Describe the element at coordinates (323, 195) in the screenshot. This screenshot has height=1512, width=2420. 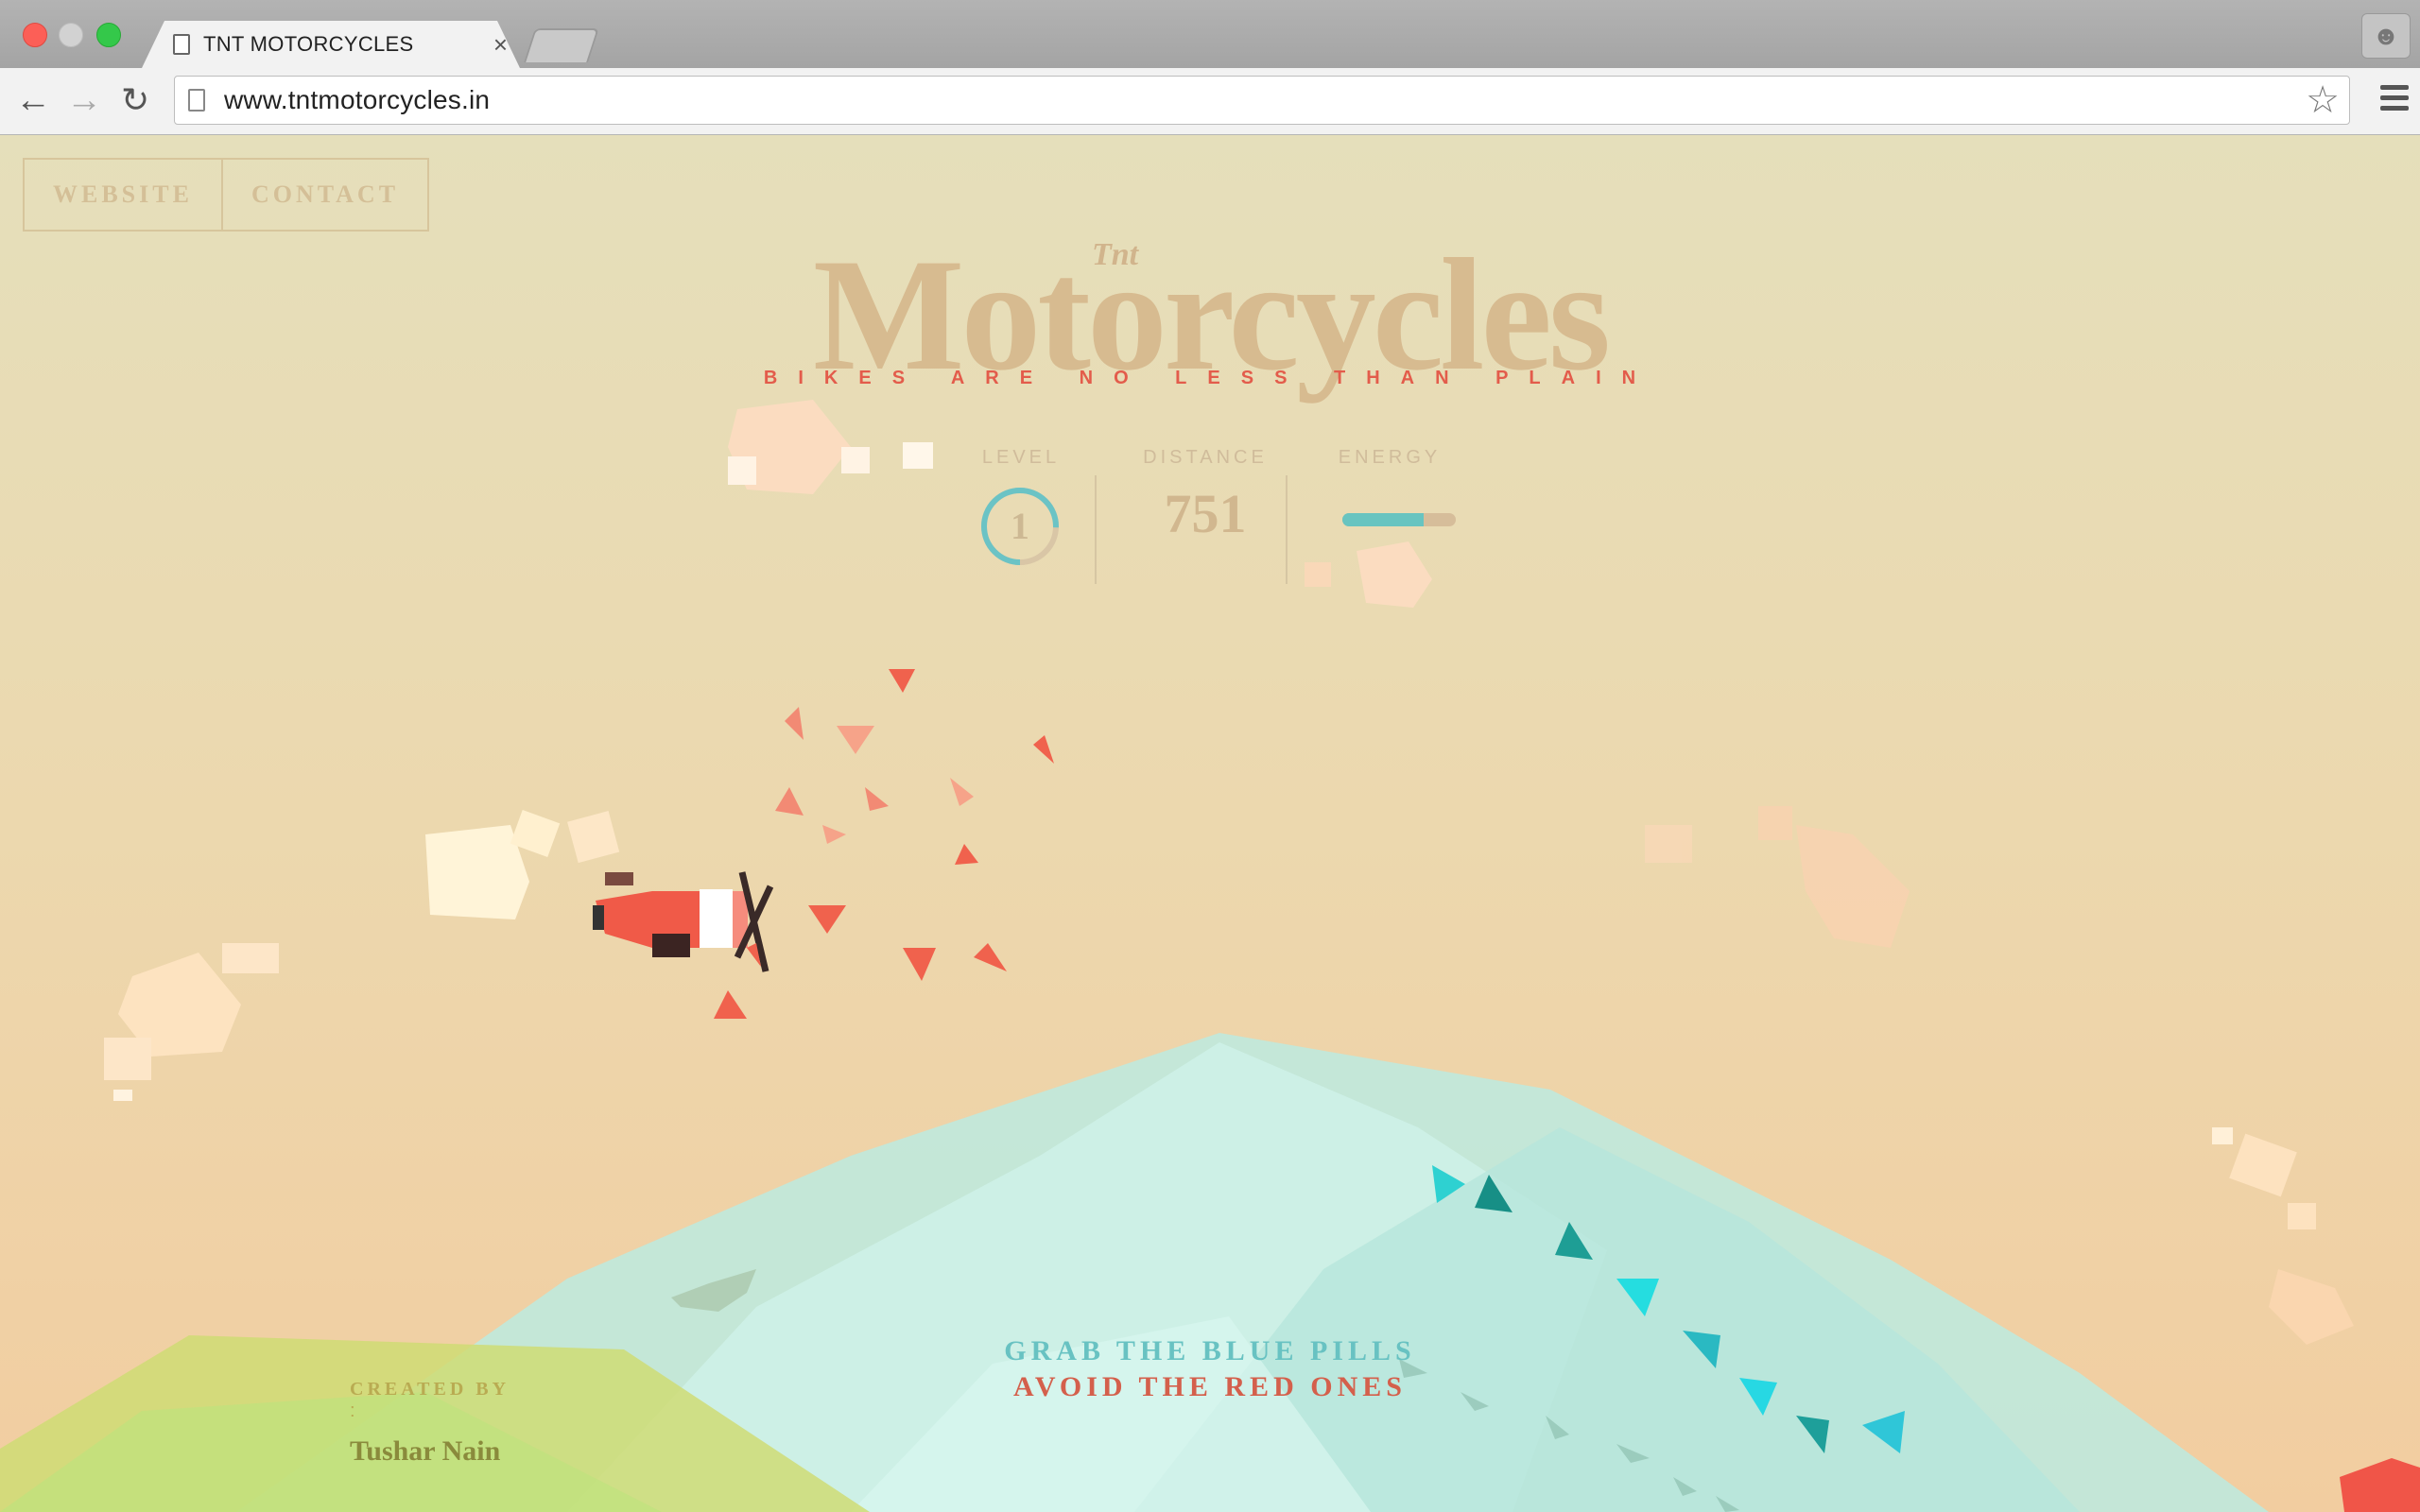
I see `nav-contact-link: CONTACT` at that location.